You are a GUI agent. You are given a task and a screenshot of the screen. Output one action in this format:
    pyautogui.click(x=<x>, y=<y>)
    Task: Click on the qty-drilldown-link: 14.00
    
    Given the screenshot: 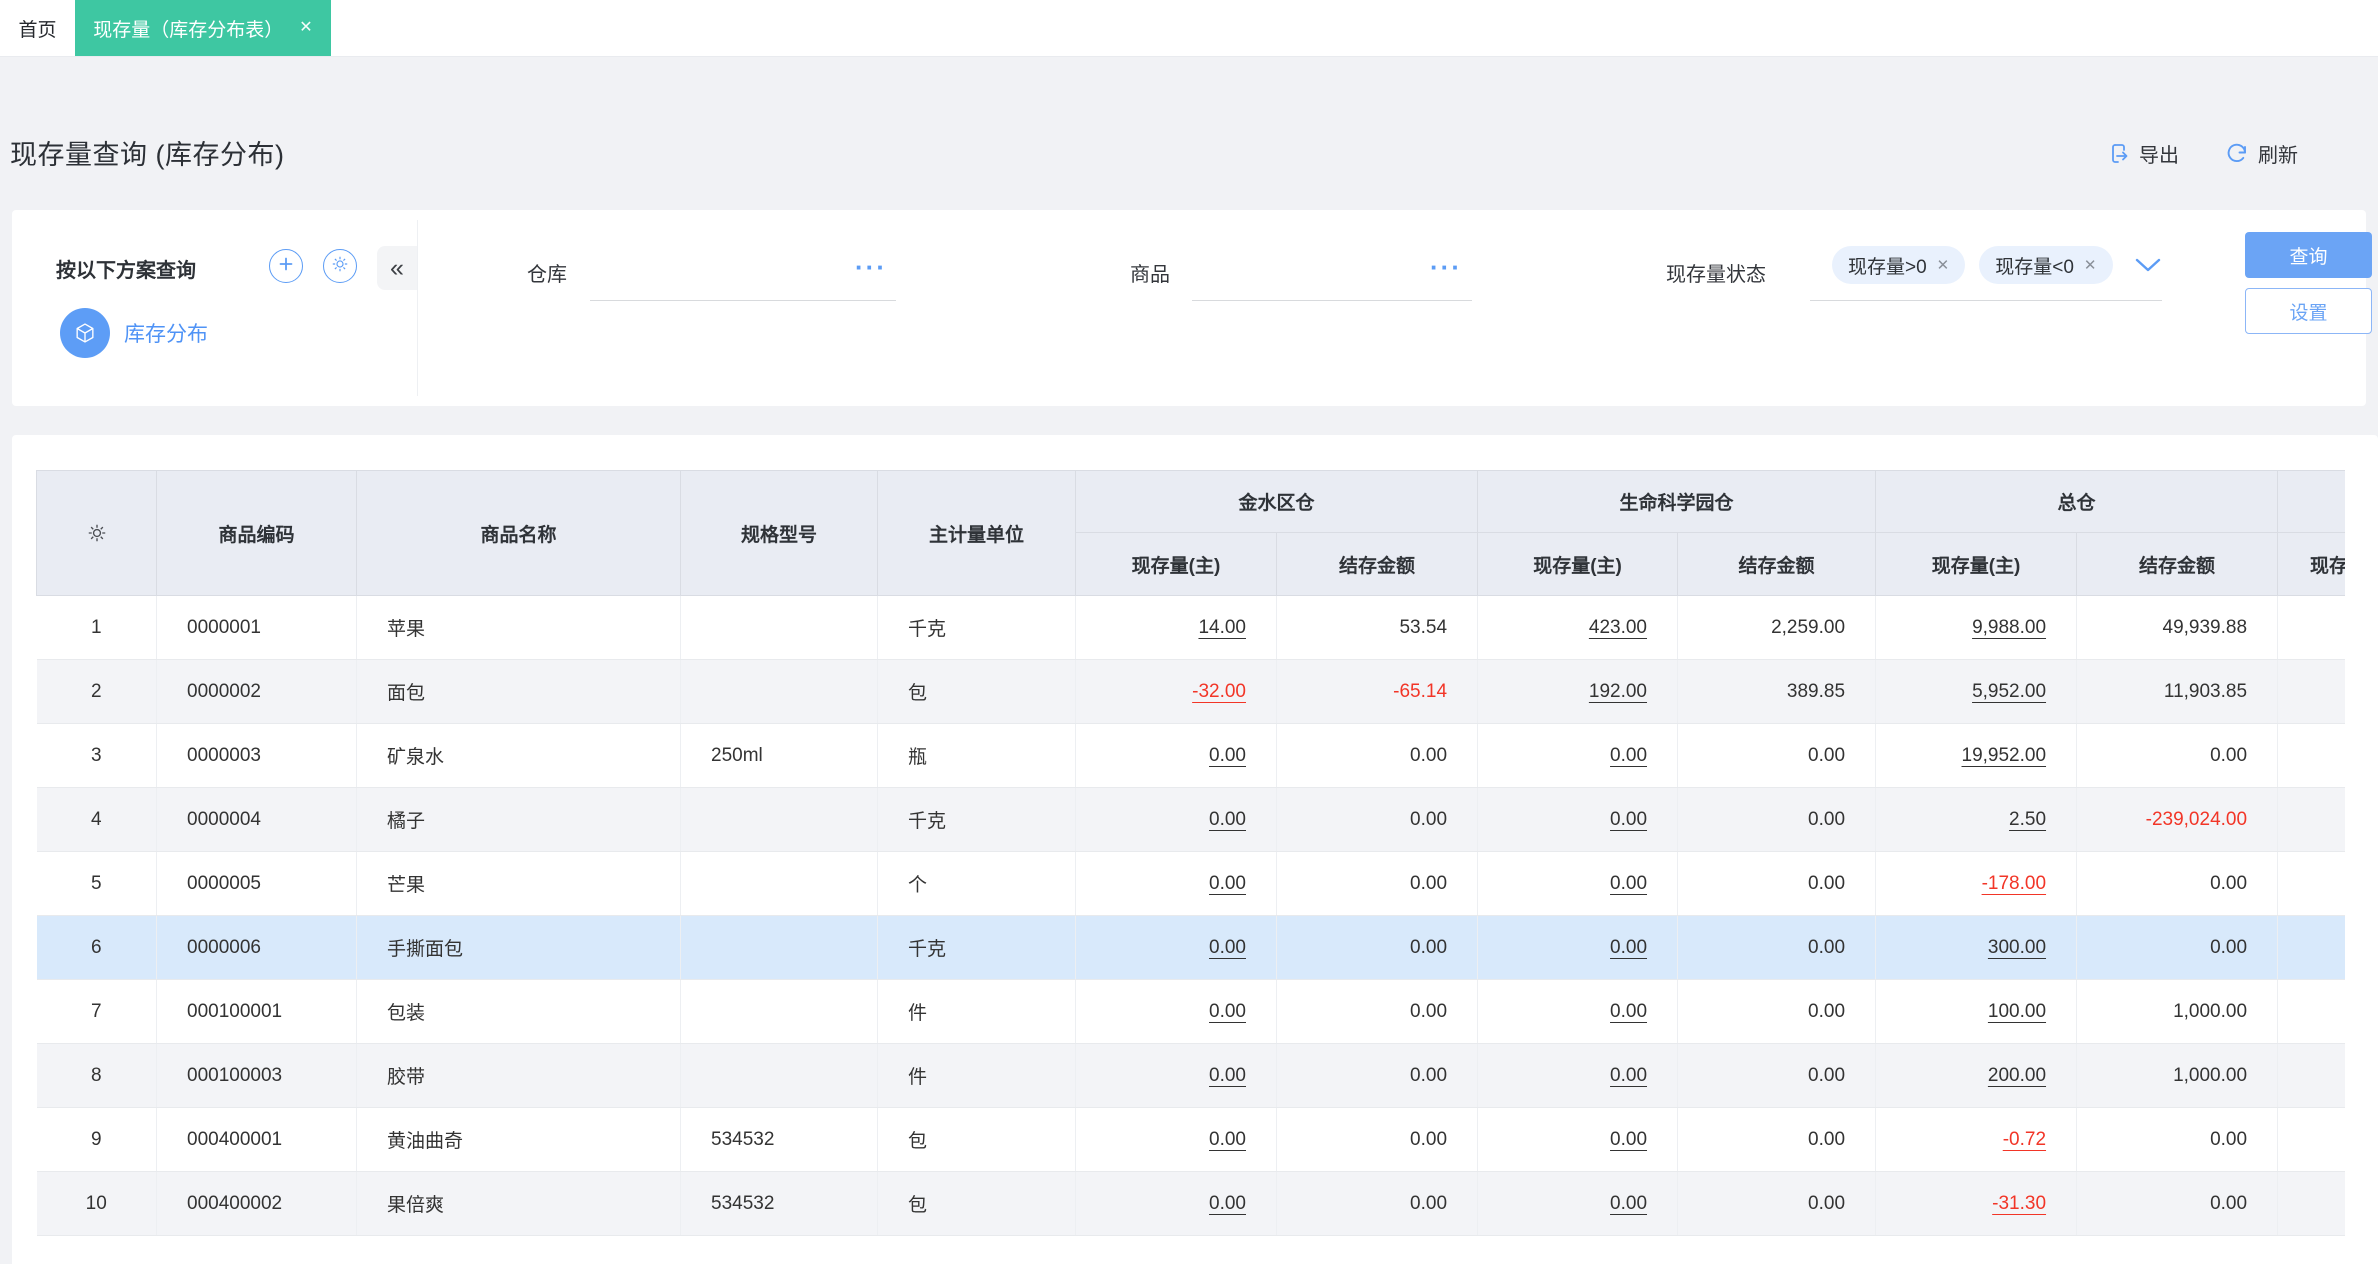 What is the action you would take?
    pyautogui.click(x=1222, y=627)
    